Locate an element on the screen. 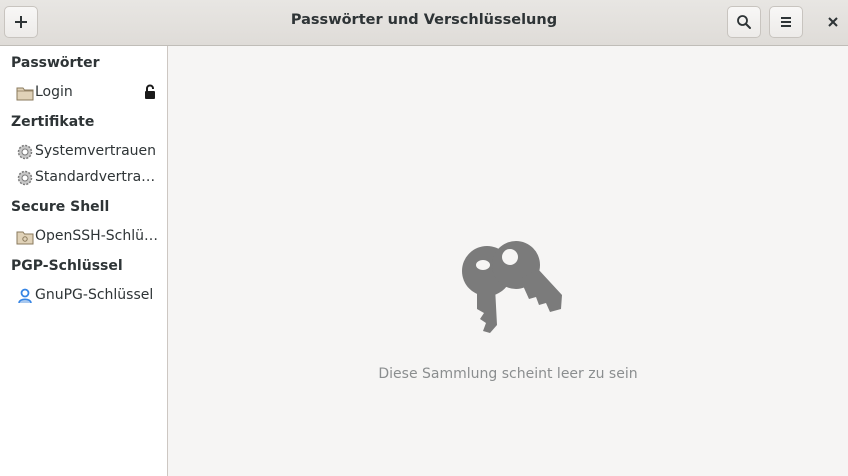 The height and width of the screenshot is (476, 848). search-icon is located at coordinates (744, 22).